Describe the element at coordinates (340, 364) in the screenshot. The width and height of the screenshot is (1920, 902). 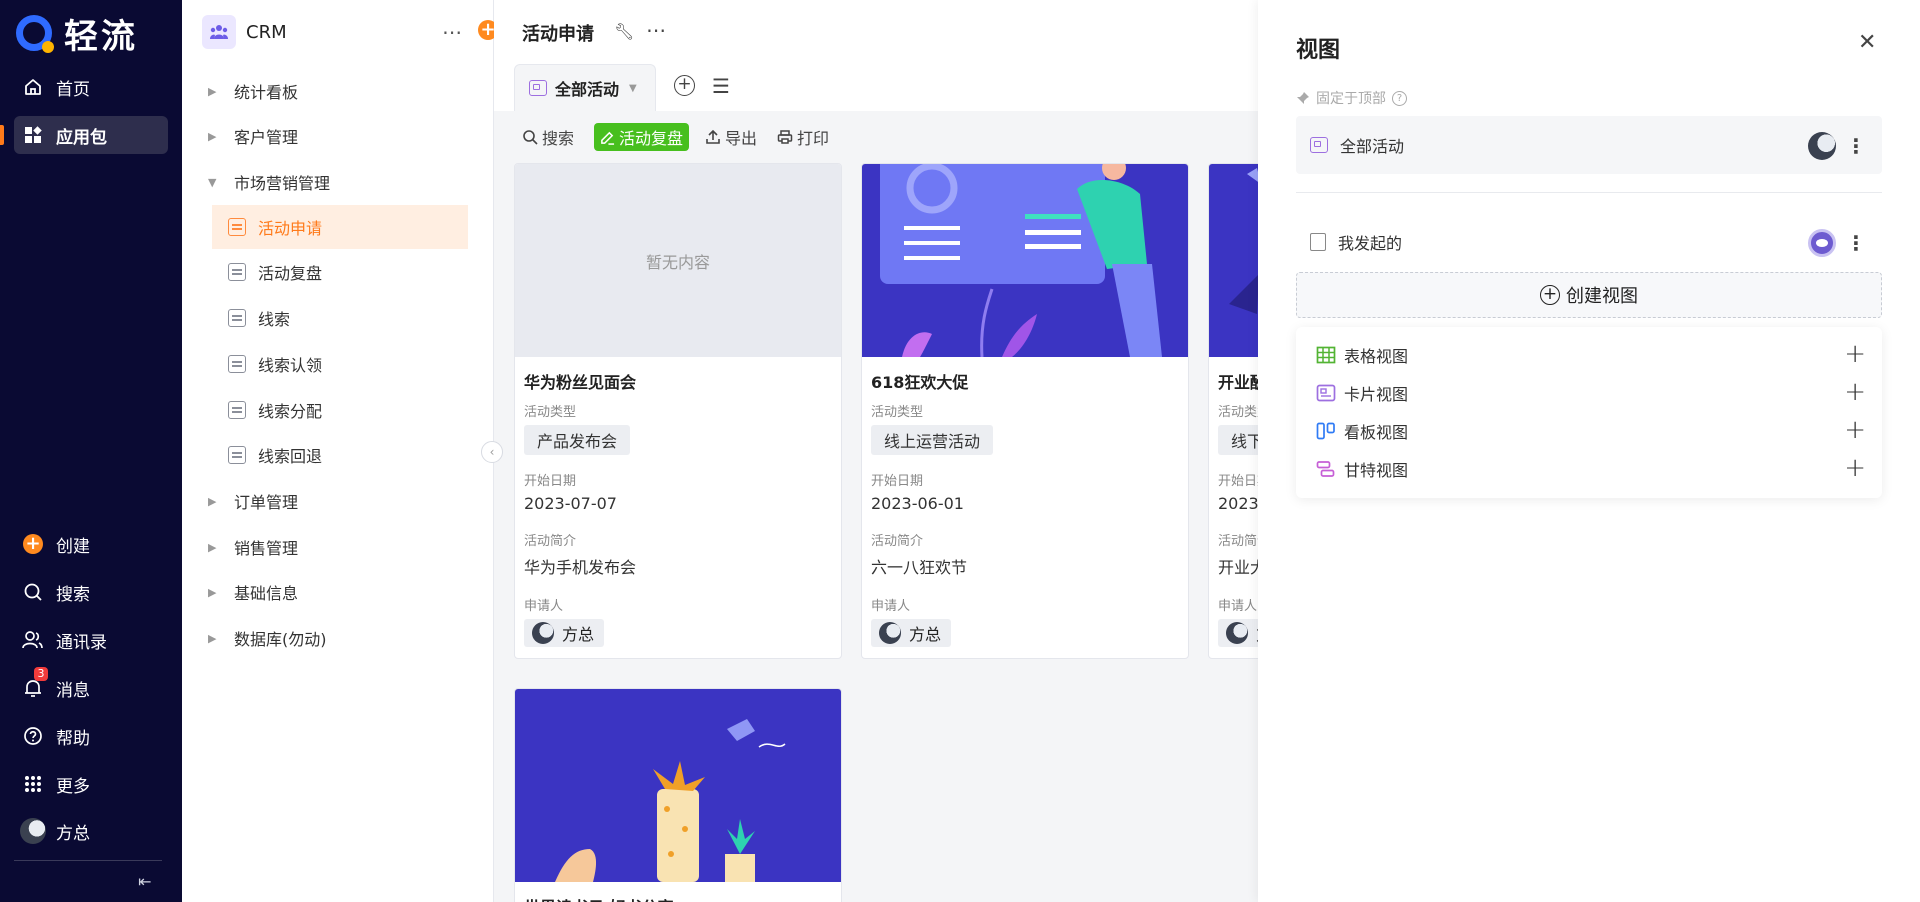
I see `tree-item-lead-claim: 线索认领` at that location.